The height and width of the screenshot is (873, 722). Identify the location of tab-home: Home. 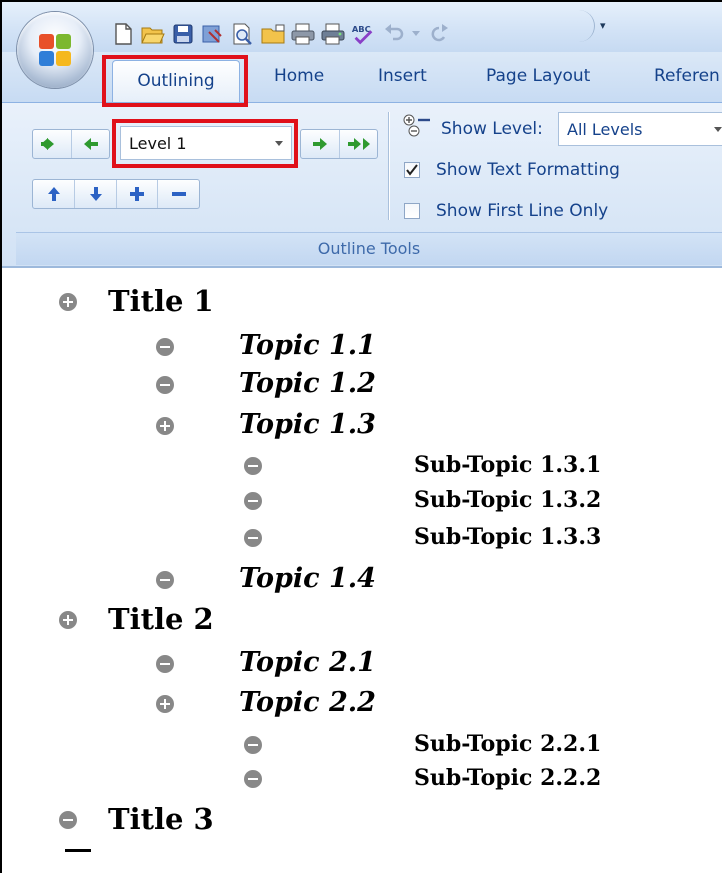
(299, 76).